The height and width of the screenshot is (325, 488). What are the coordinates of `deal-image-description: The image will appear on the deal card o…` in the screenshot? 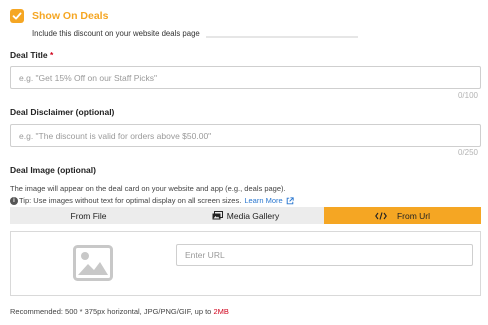 It's located at (148, 188).